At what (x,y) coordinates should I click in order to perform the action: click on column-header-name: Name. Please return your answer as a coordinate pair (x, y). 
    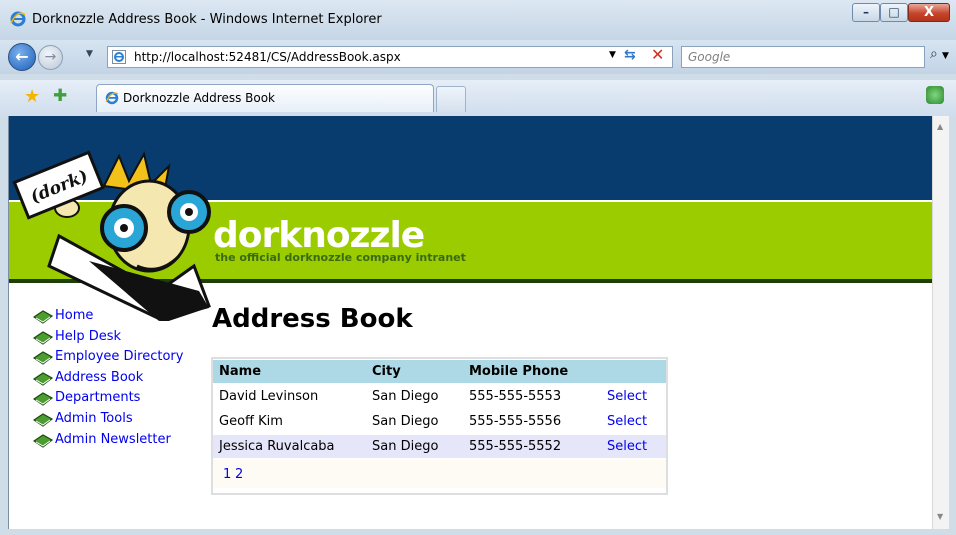
    Looking at the image, I should click on (240, 371).